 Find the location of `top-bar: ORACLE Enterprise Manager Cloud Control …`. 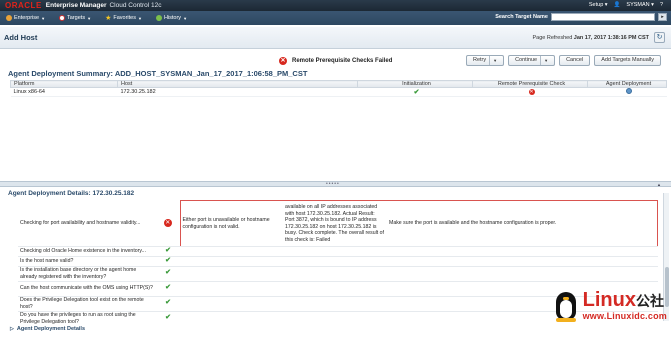

top-bar: ORACLE Enterprise Manager Cloud Control … is located at coordinates (335, 5).